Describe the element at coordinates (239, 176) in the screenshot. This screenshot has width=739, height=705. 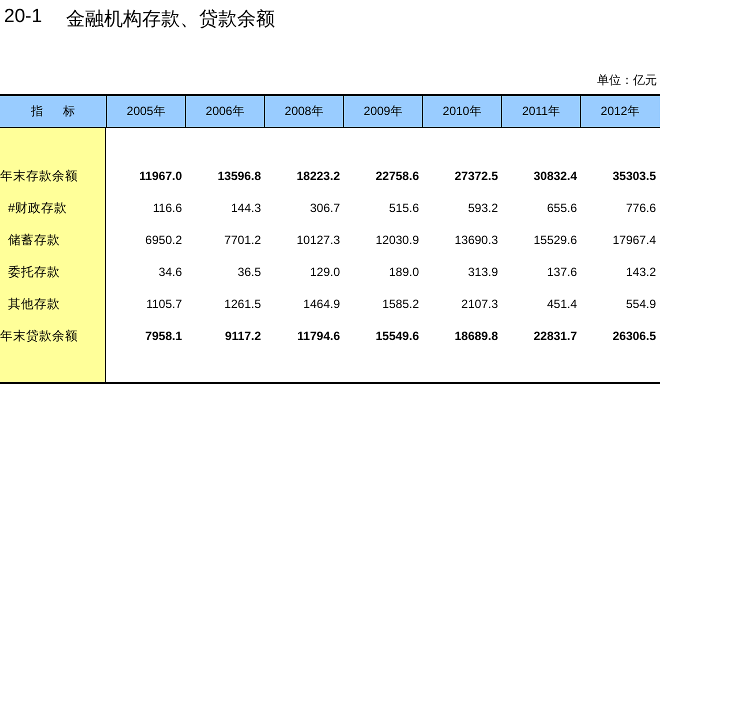
I see `table-cell: 13596.8` at that location.